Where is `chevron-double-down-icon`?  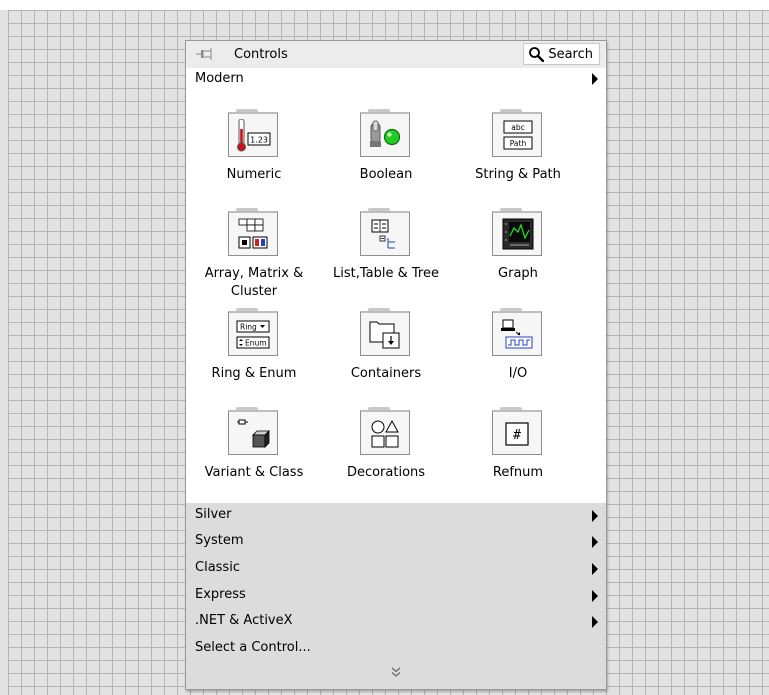
chevron-double-down-icon is located at coordinates (396, 672).